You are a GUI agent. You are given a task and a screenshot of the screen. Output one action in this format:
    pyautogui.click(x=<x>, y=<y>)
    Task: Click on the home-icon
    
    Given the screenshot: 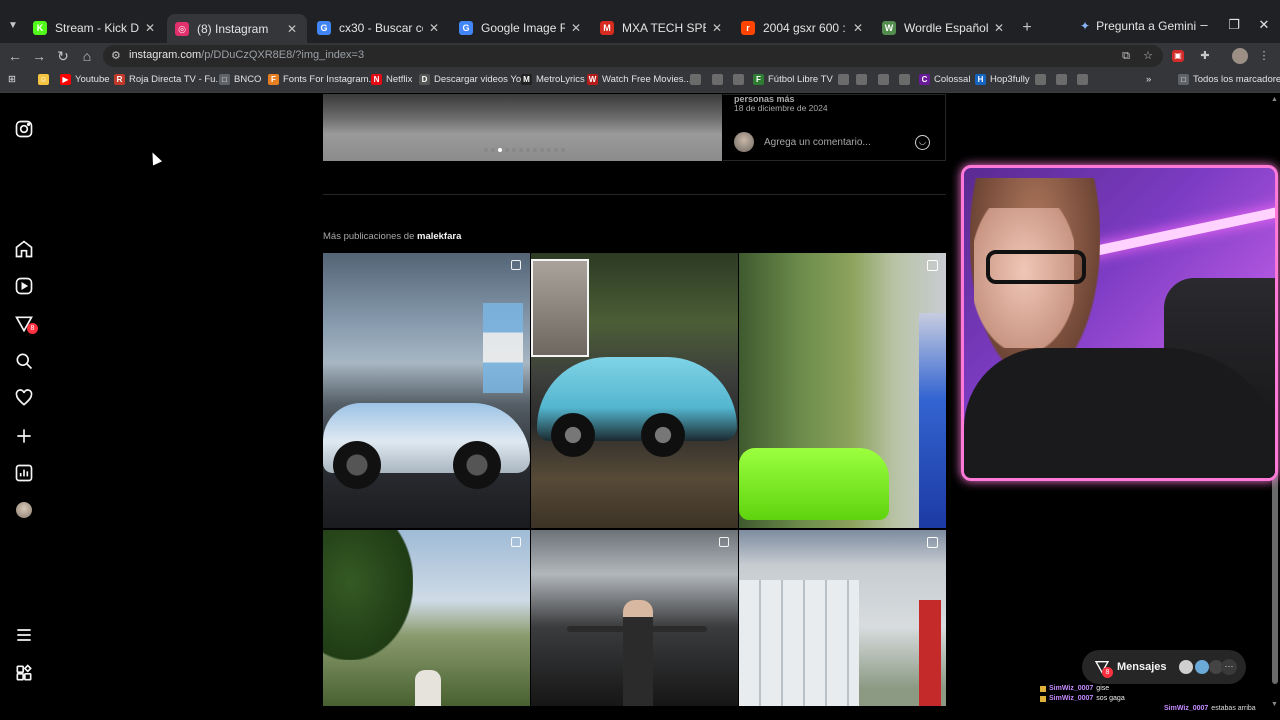 What is the action you would take?
    pyautogui.click(x=24, y=249)
    